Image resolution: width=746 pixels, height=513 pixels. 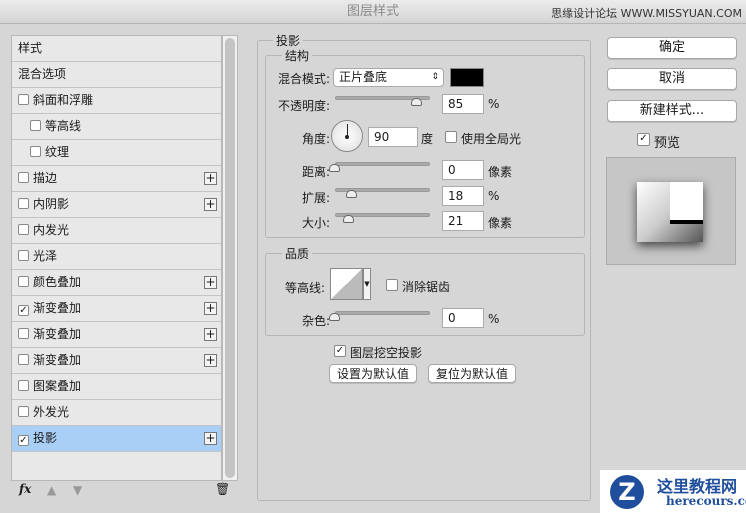 I want to click on watermark: 思缘设计论坛 WWW.MISSYUAN.COM, so click(x=646, y=13).